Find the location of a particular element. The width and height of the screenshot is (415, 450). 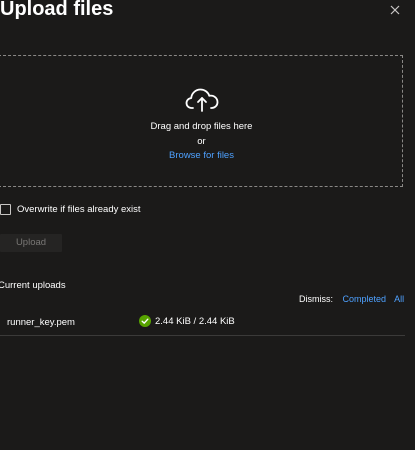

dismiss-label: Dismiss: is located at coordinates (316, 299).